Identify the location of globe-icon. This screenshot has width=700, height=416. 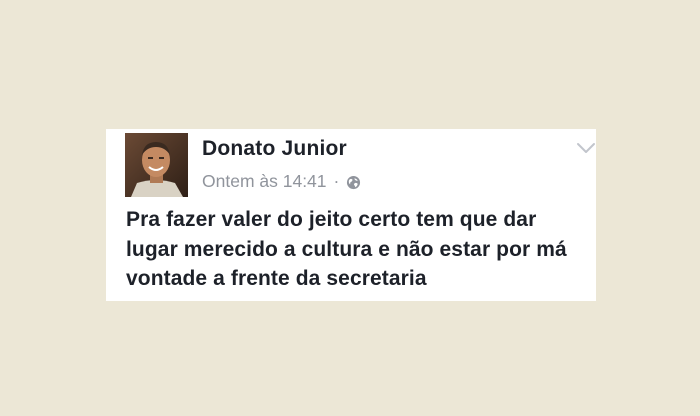
(353, 182).